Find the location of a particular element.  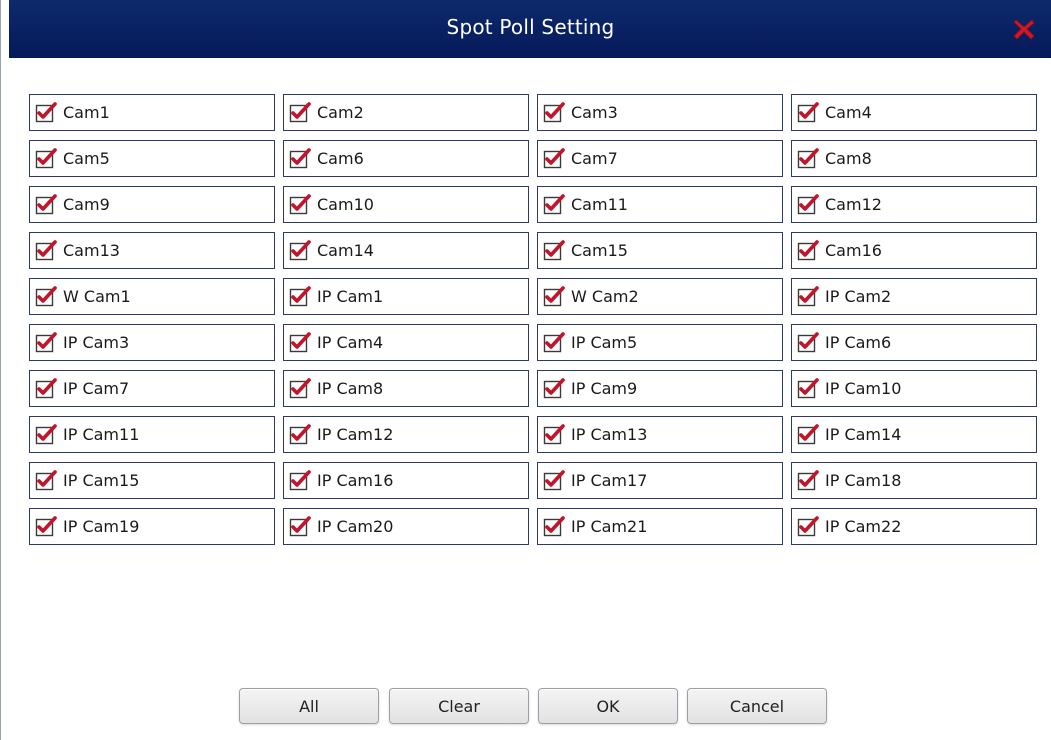

cancel-button: Cancel is located at coordinates (757, 706).